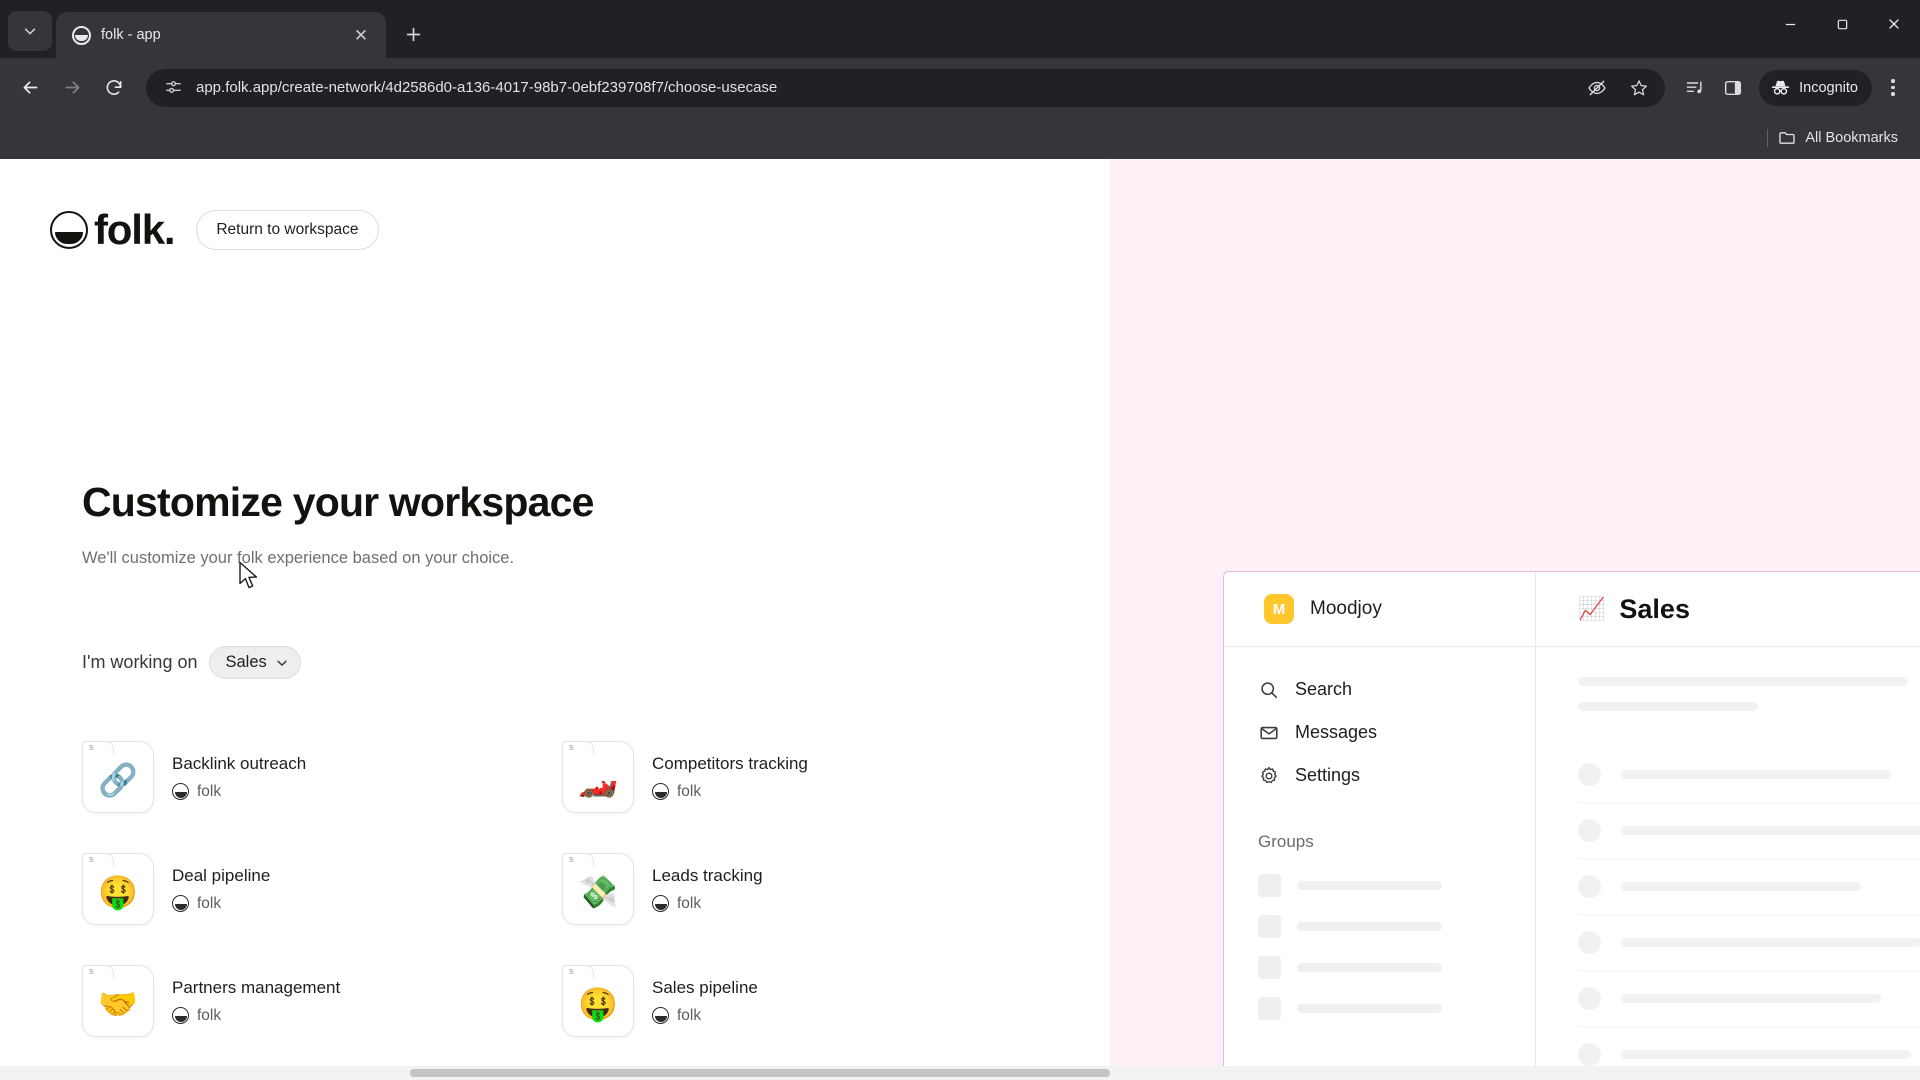 Image resolution: width=1920 pixels, height=1080 pixels. I want to click on maximize-button, so click(1842, 24).